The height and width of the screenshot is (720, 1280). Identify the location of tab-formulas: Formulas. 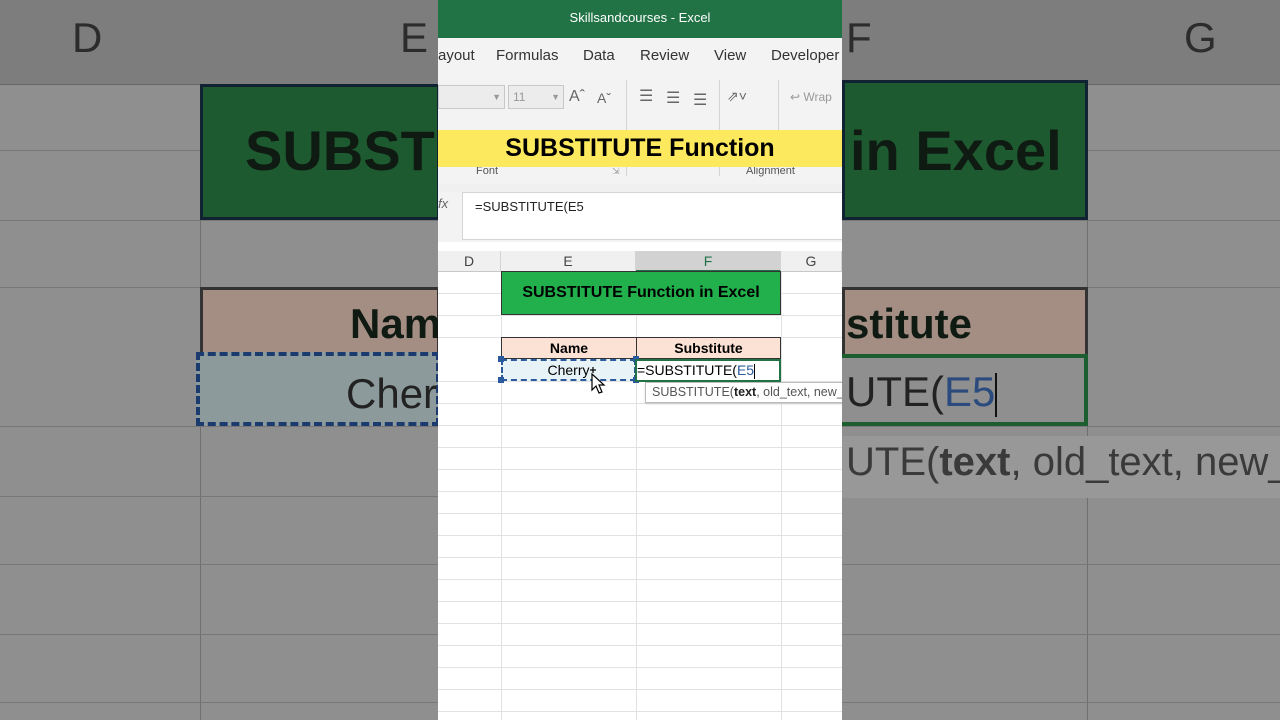
(527, 55).